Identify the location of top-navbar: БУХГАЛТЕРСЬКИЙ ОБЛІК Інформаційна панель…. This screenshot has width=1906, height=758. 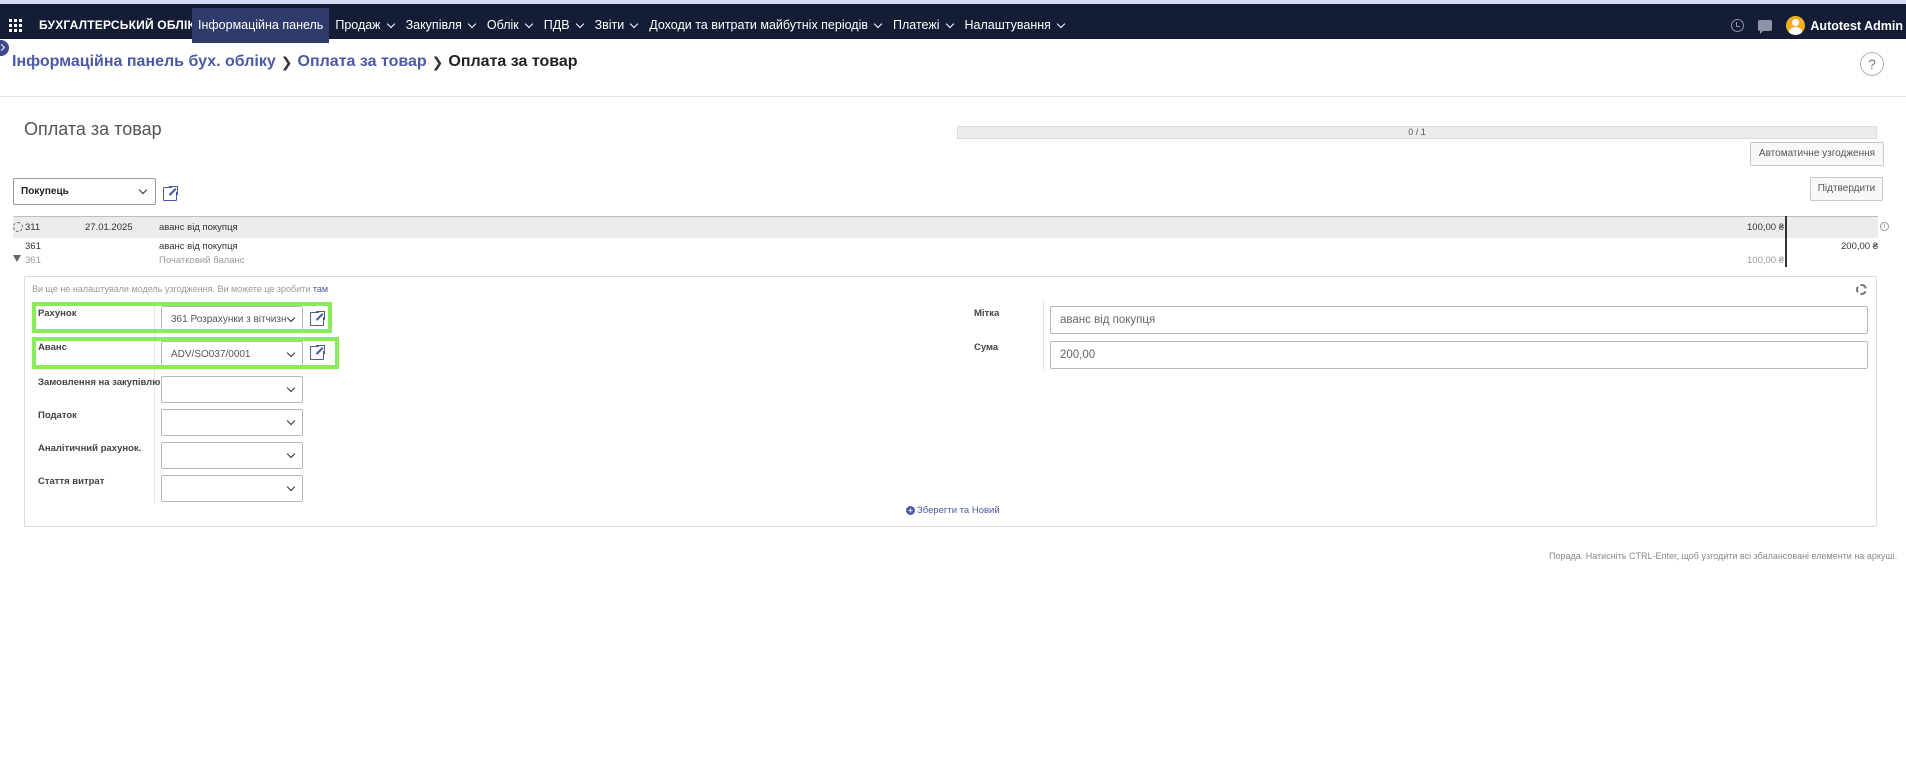
(953, 23).